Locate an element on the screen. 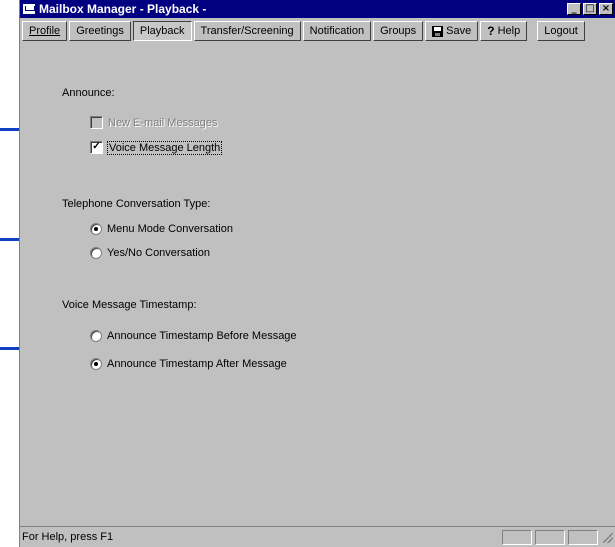  new-email-messages-checkbox: New E-mail Messages is located at coordinates (153, 122).